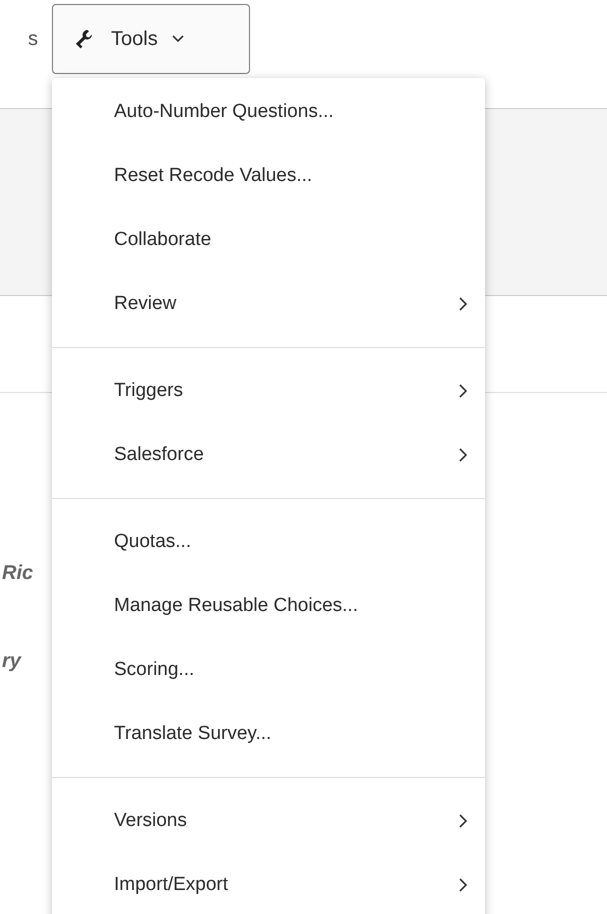 The image size is (607, 914). Describe the element at coordinates (268, 240) in the screenshot. I see `menu-item: Collaborate` at that location.